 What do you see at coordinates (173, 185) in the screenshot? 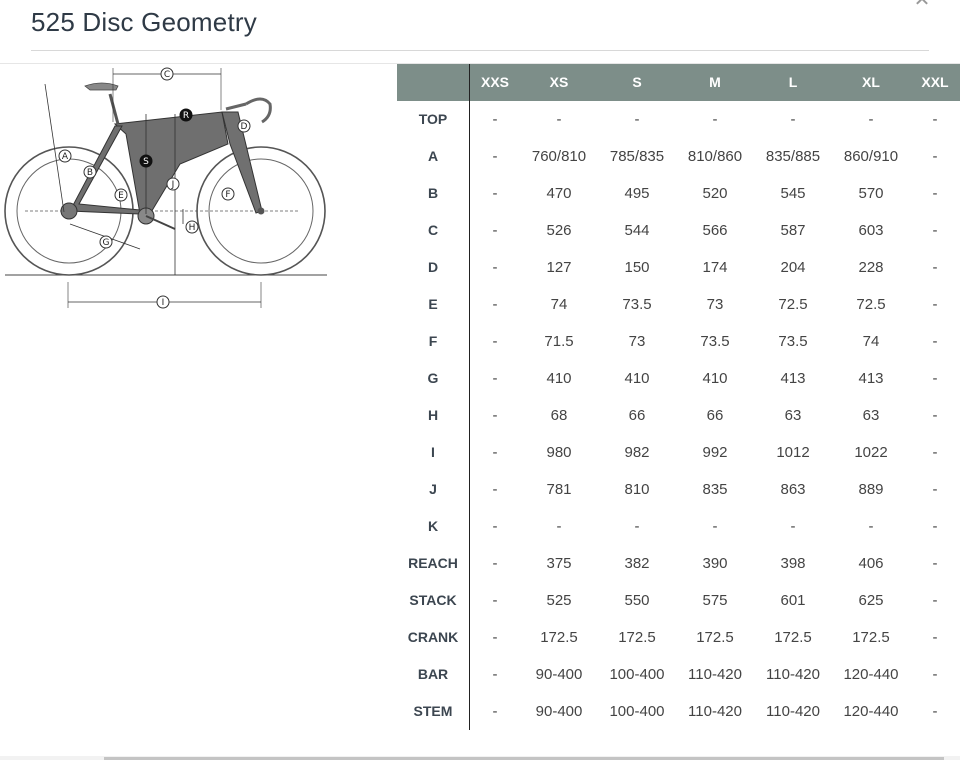
I see `diagram-label-j: J` at bounding box center [173, 185].